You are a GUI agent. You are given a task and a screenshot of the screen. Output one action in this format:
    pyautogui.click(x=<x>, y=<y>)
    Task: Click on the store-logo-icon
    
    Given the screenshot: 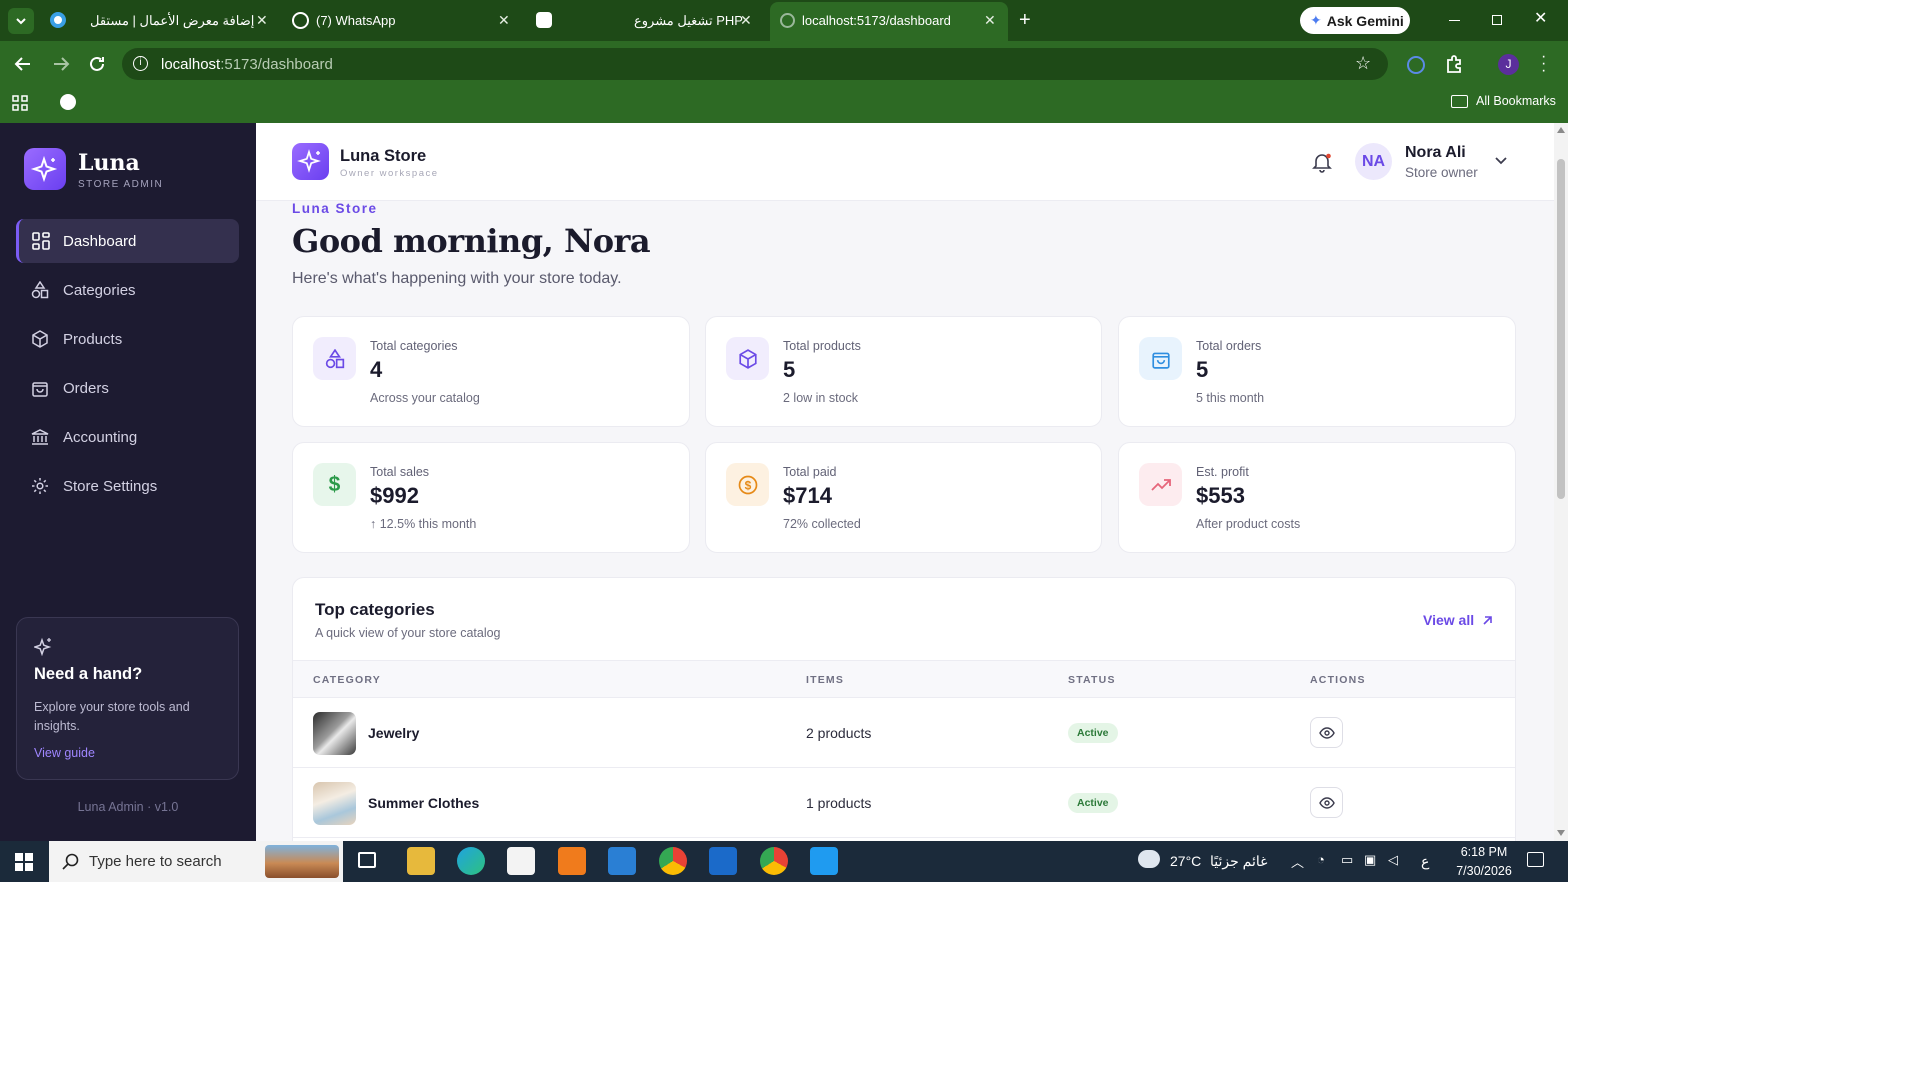 What is the action you would take?
    pyautogui.click(x=310, y=161)
    